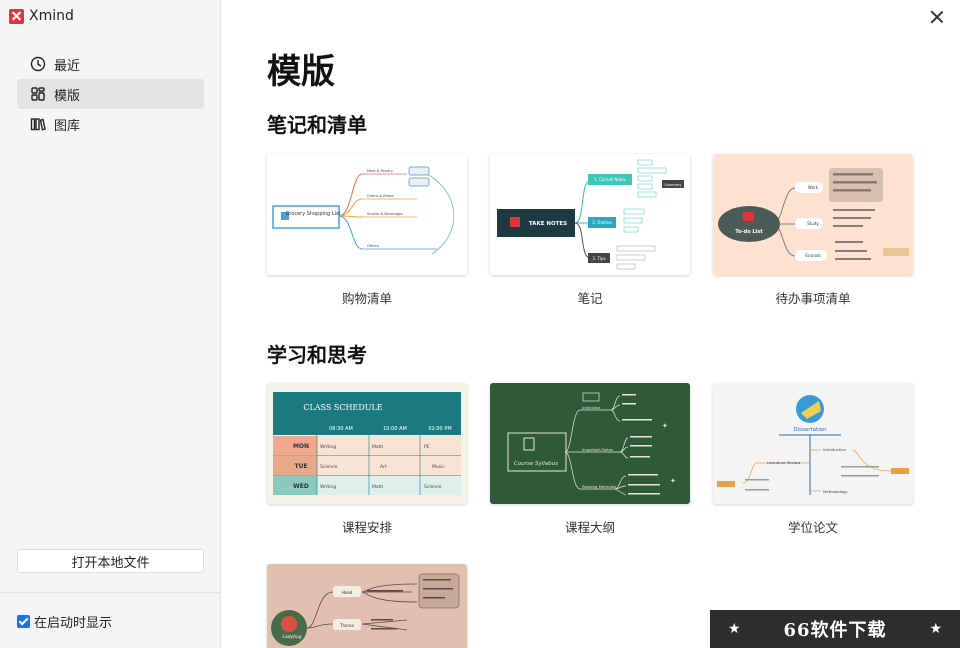  I want to click on shopping-branch-label: Meat & Poultry, so click(380, 171).